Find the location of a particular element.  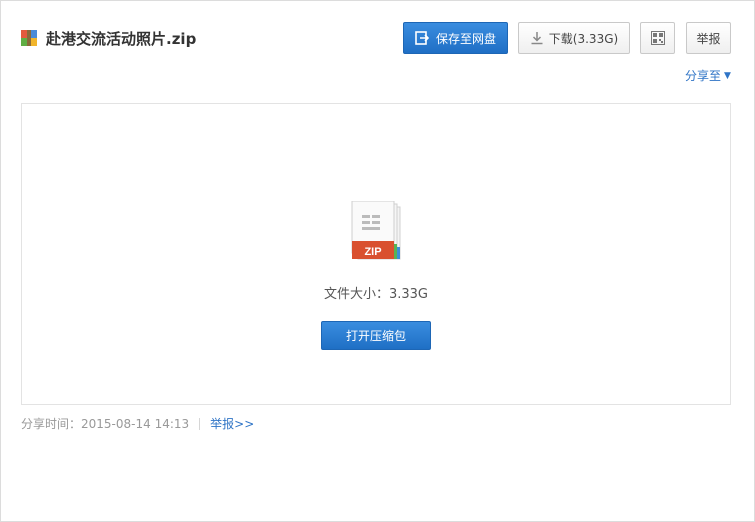

file-size-value: 3.33G is located at coordinates (408, 294).